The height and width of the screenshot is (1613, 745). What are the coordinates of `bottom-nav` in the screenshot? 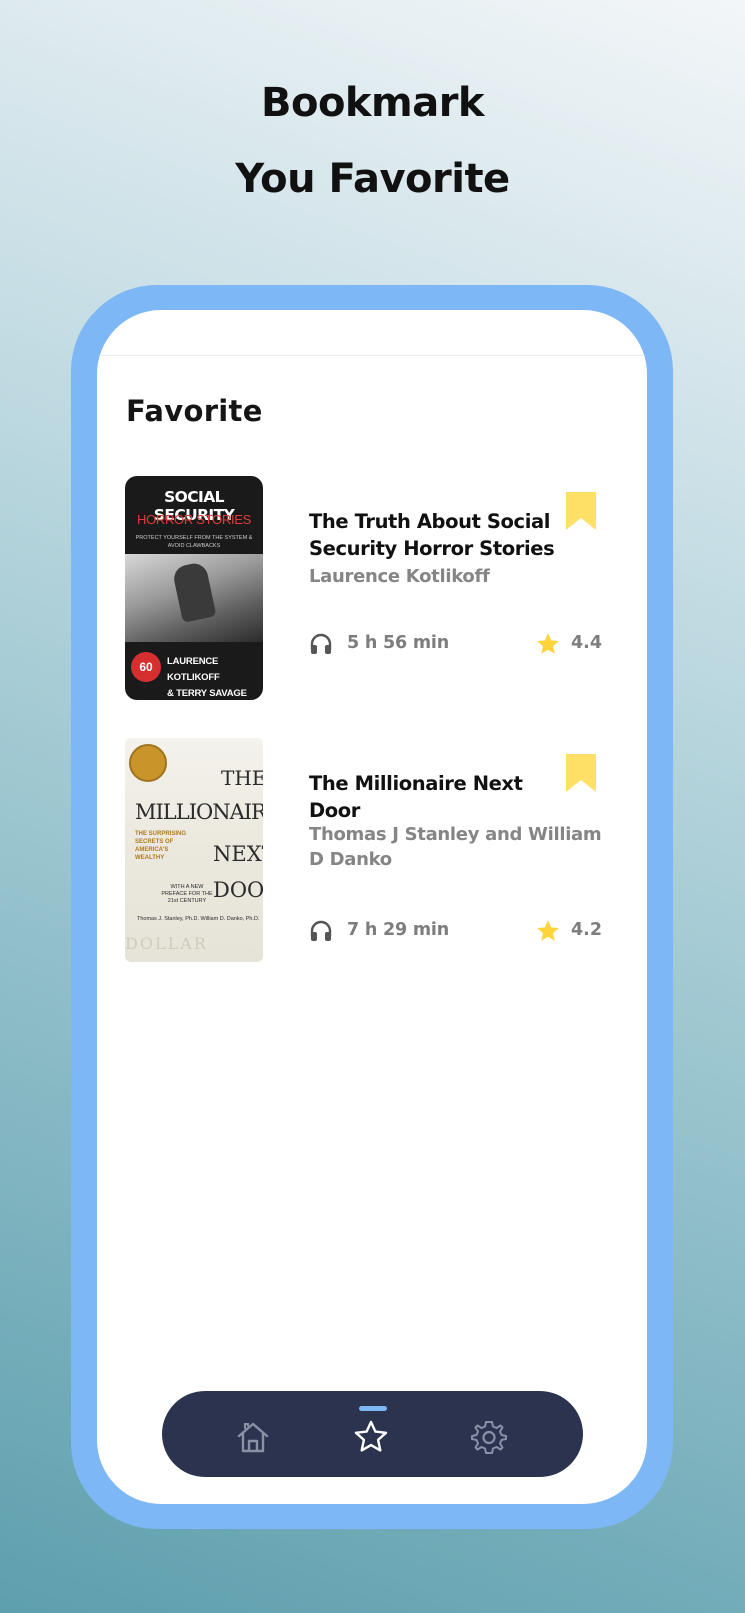 It's located at (372, 1434).